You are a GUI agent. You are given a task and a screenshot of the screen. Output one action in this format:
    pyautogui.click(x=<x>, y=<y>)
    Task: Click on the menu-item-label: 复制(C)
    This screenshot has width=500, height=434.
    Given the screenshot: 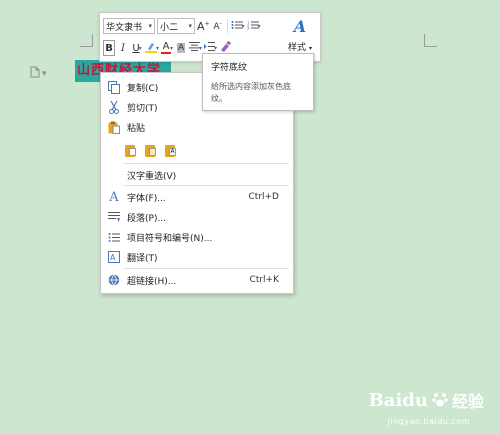 What is the action you would take?
    pyautogui.click(x=143, y=88)
    